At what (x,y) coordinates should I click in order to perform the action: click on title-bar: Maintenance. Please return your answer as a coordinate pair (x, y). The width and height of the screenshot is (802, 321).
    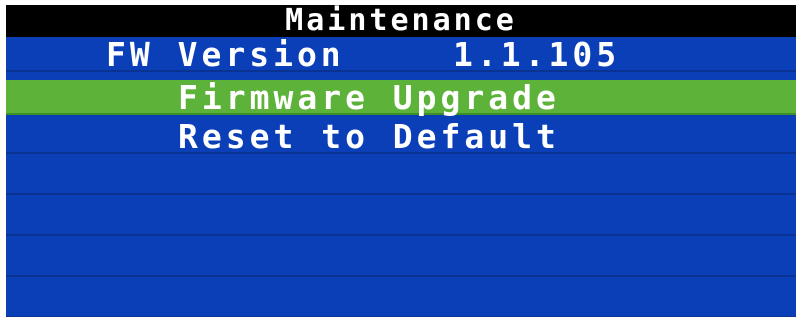
    Looking at the image, I should click on (401, 21).